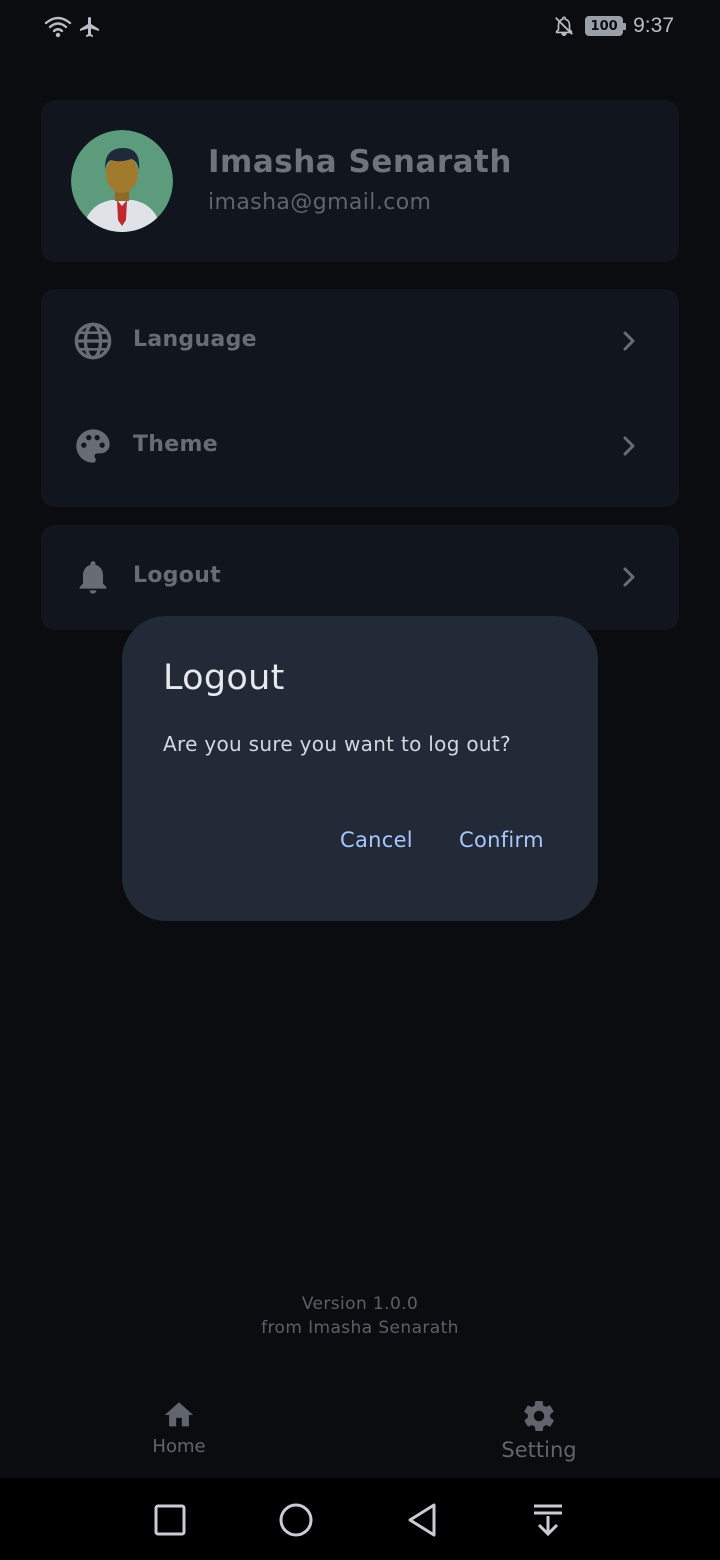 The height and width of the screenshot is (1560, 720). What do you see at coordinates (360, 162) in the screenshot?
I see `profile-name: Imasha Senarath` at bounding box center [360, 162].